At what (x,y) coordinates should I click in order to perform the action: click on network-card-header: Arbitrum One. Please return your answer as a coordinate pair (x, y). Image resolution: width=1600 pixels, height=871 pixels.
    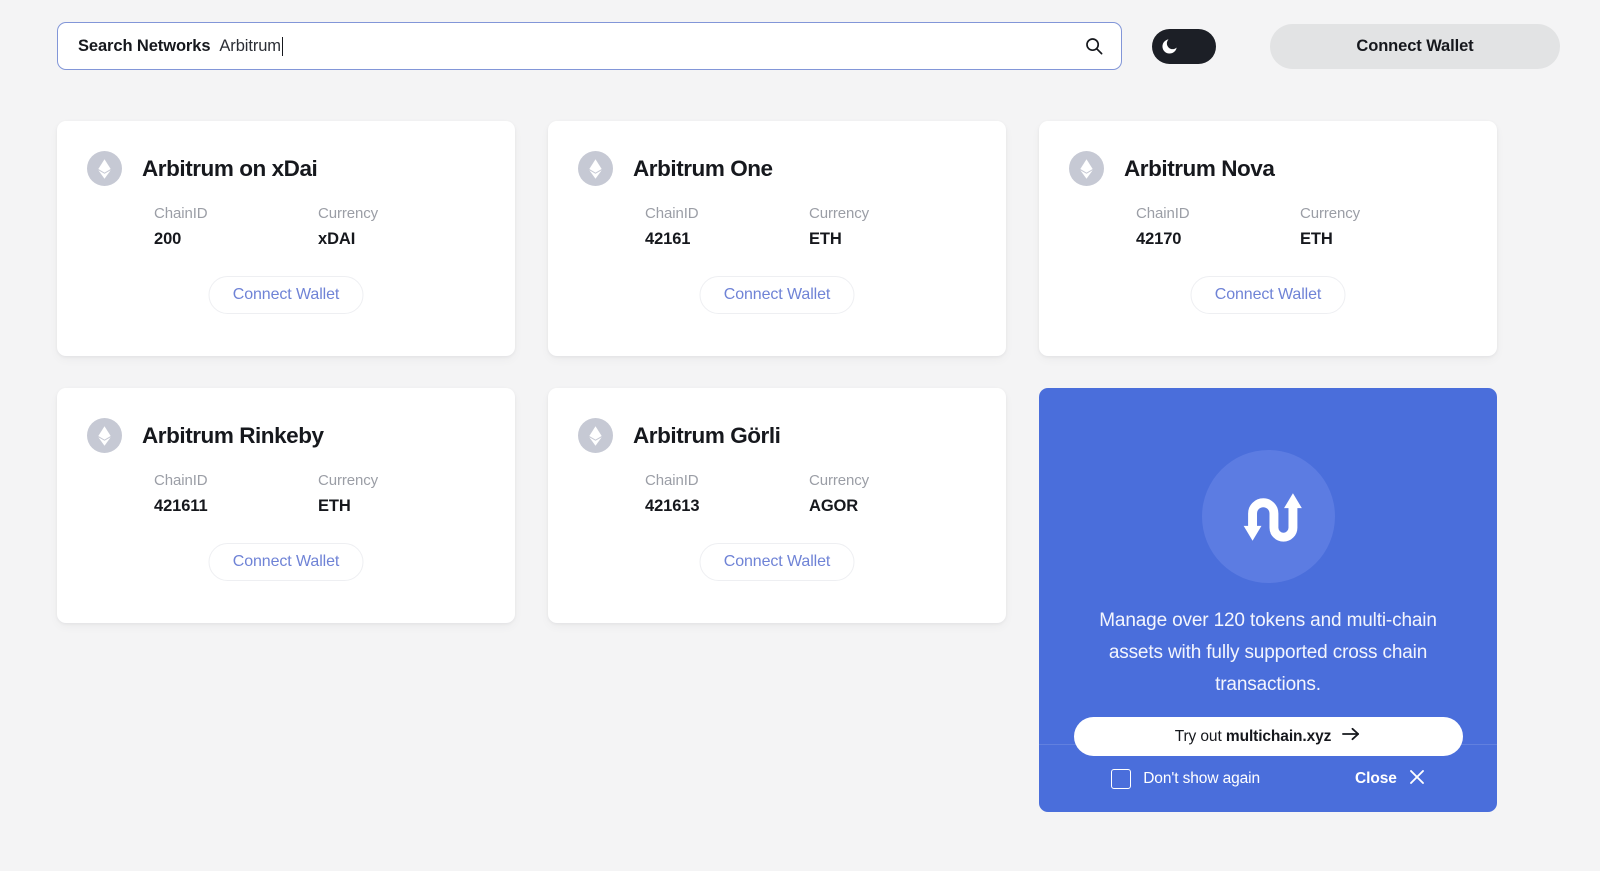
    Looking at the image, I should click on (777, 168).